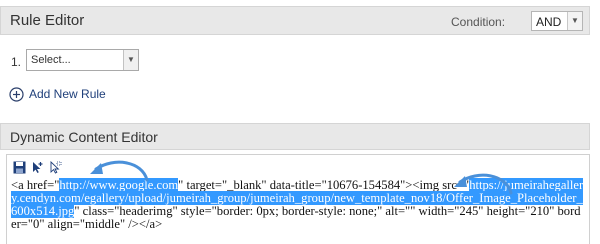 This screenshot has width=600, height=244. Describe the element at coordinates (82, 60) in the screenshot. I see `rule-field-select: Select... ▼` at that location.